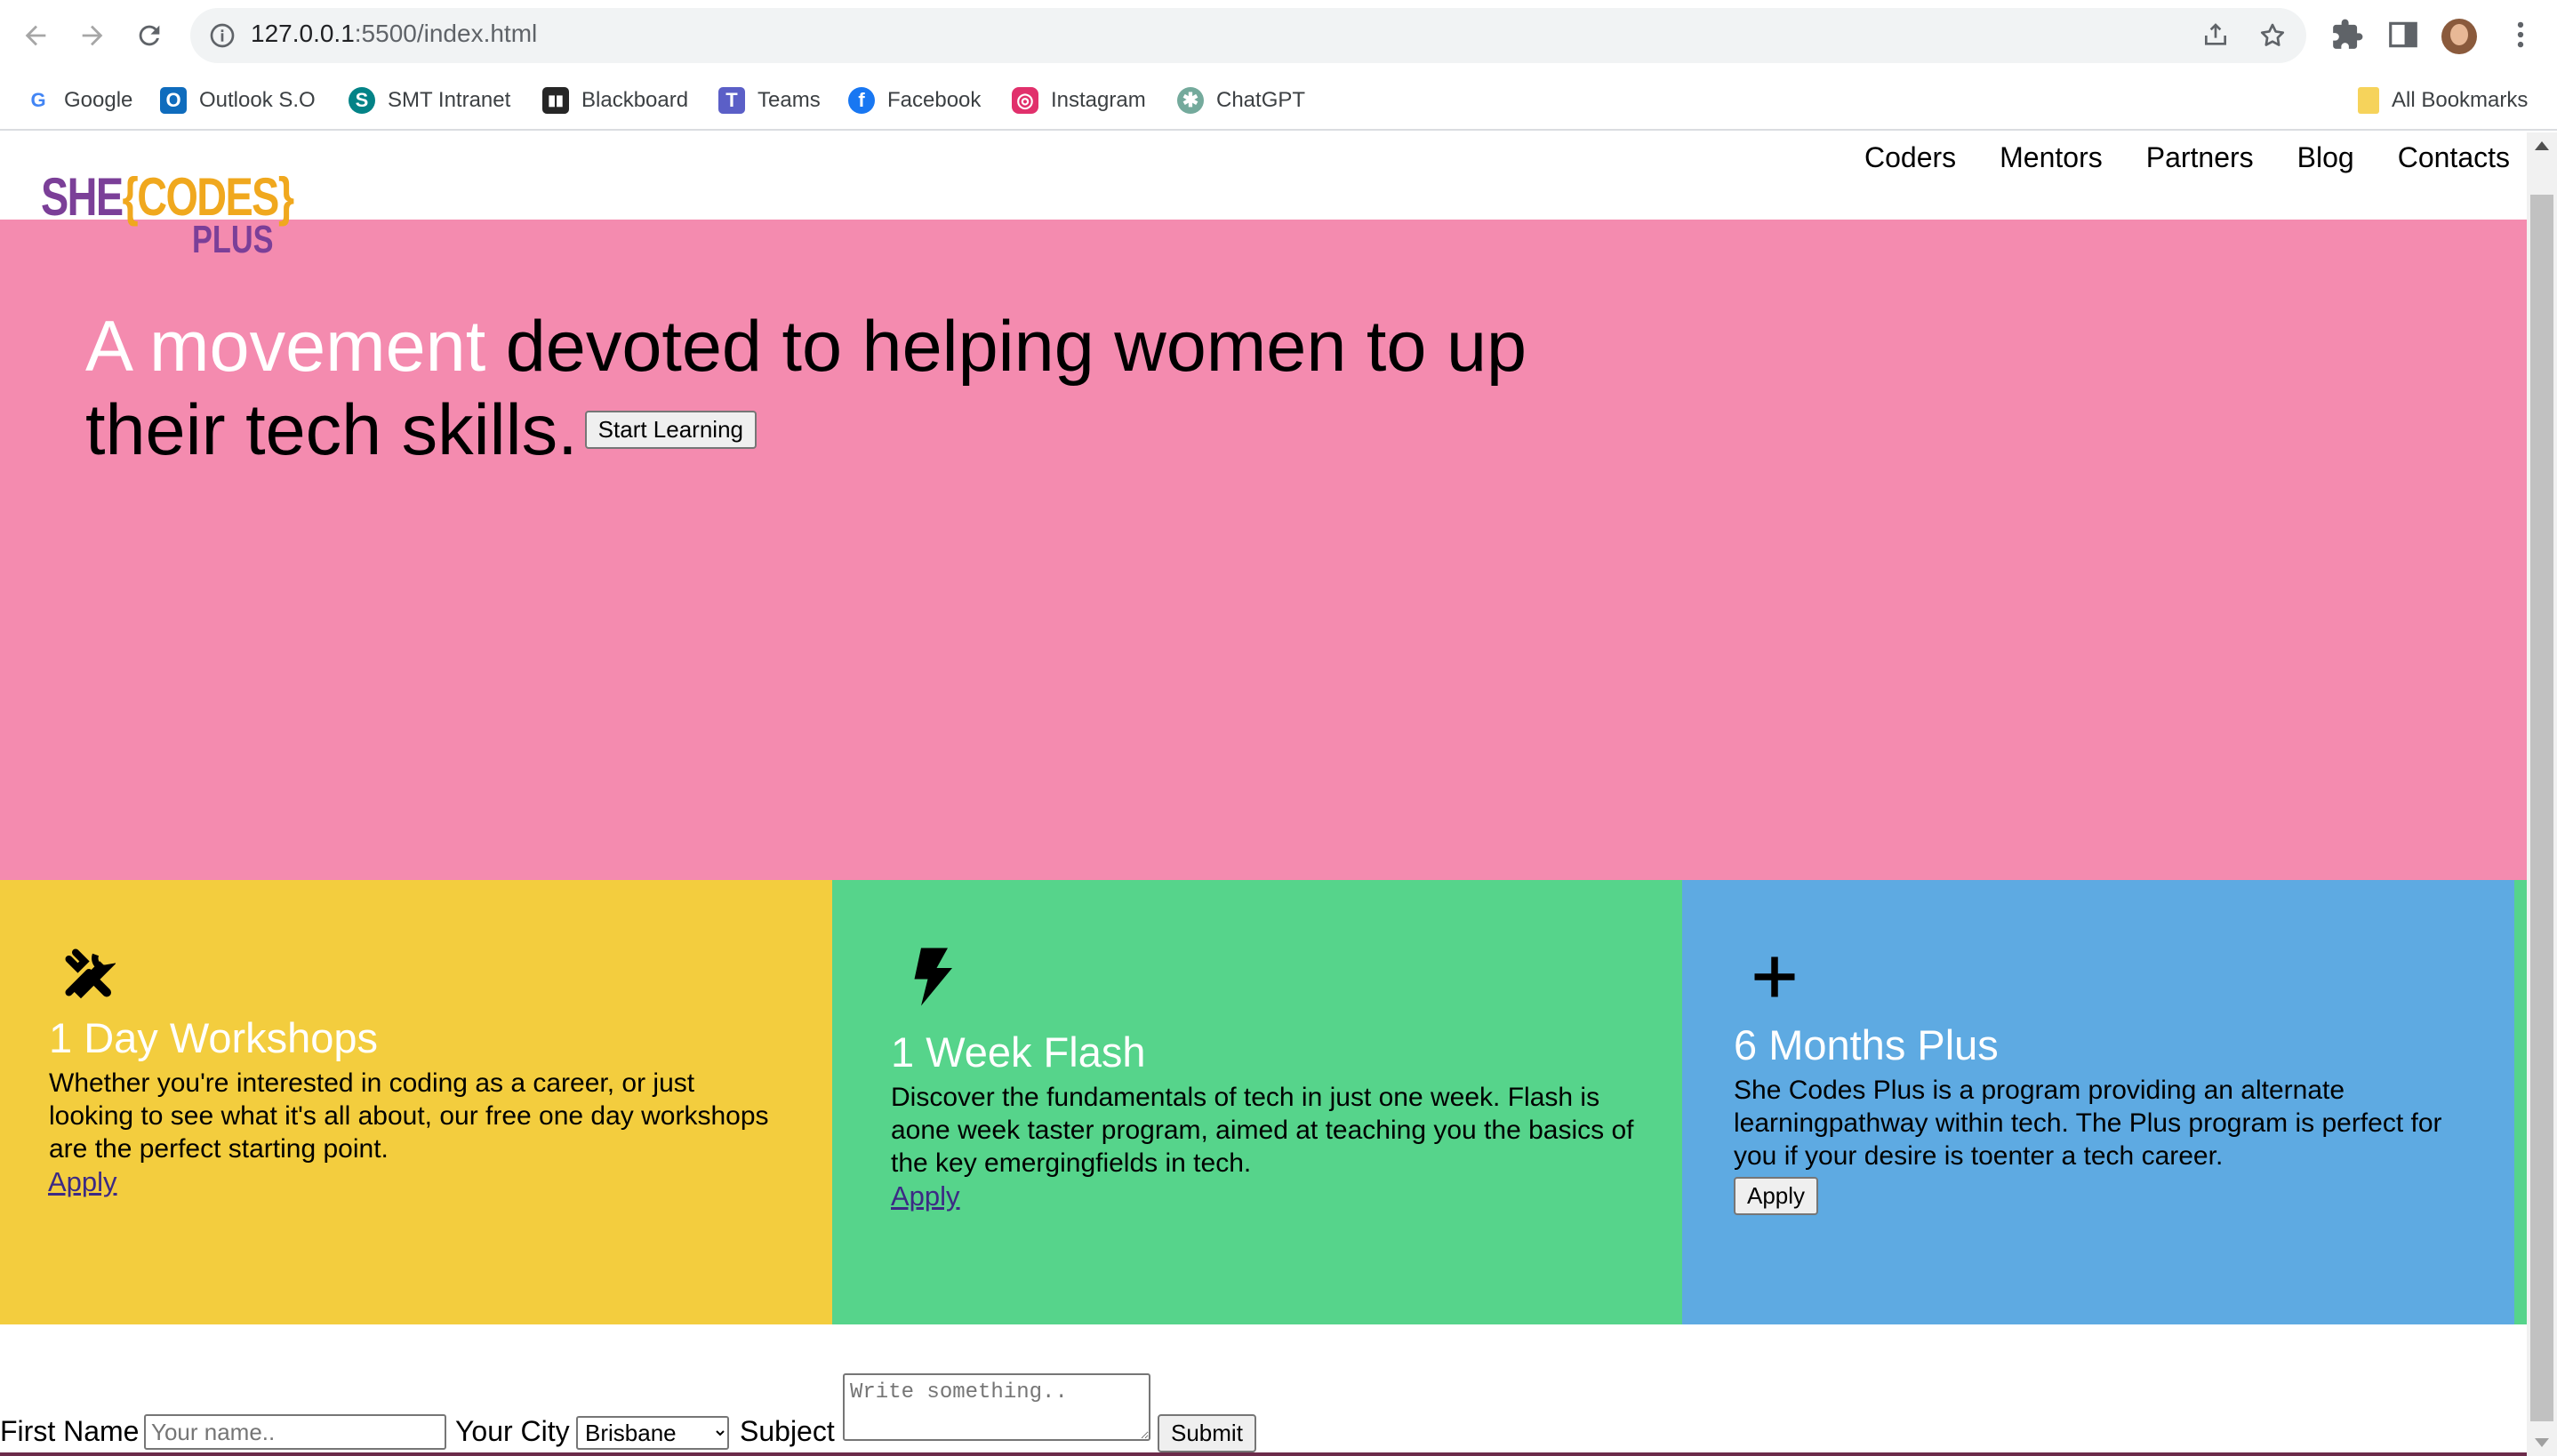 This screenshot has width=2557, height=1456. I want to click on all-bookmarks: All Bookmarks, so click(2443, 100).